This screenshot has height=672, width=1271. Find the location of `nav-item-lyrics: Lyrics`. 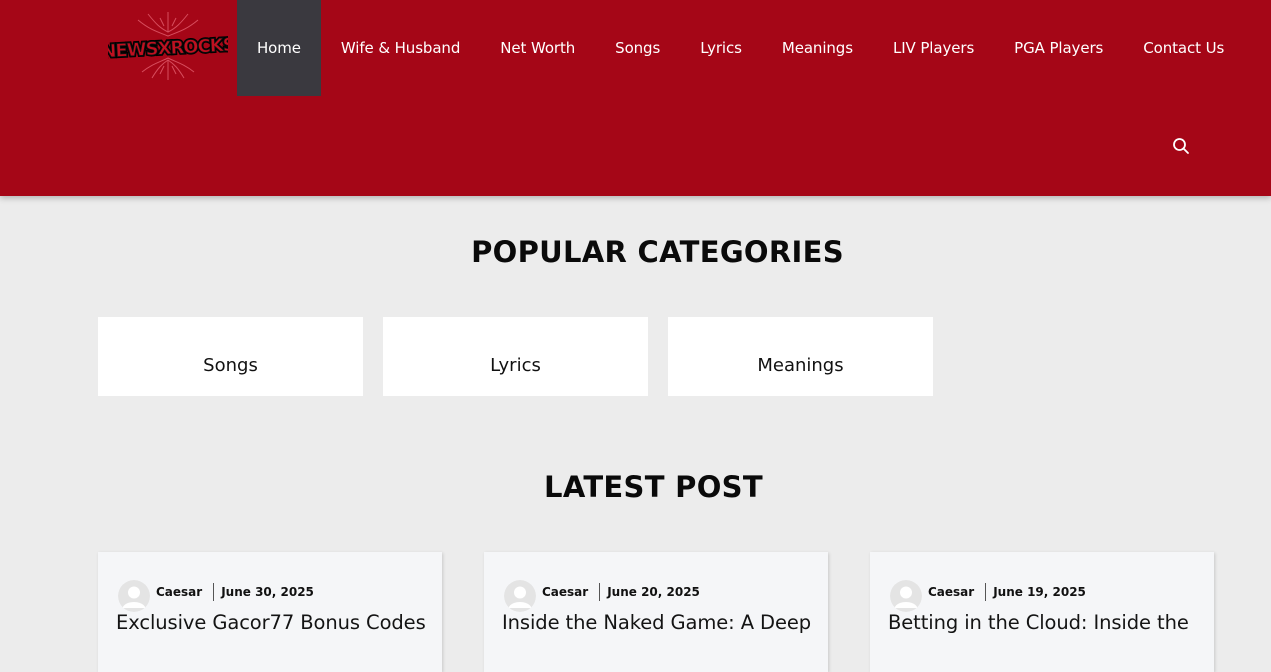

nav-item-lyrics: Lyrics is located at coordinates (721, 48).